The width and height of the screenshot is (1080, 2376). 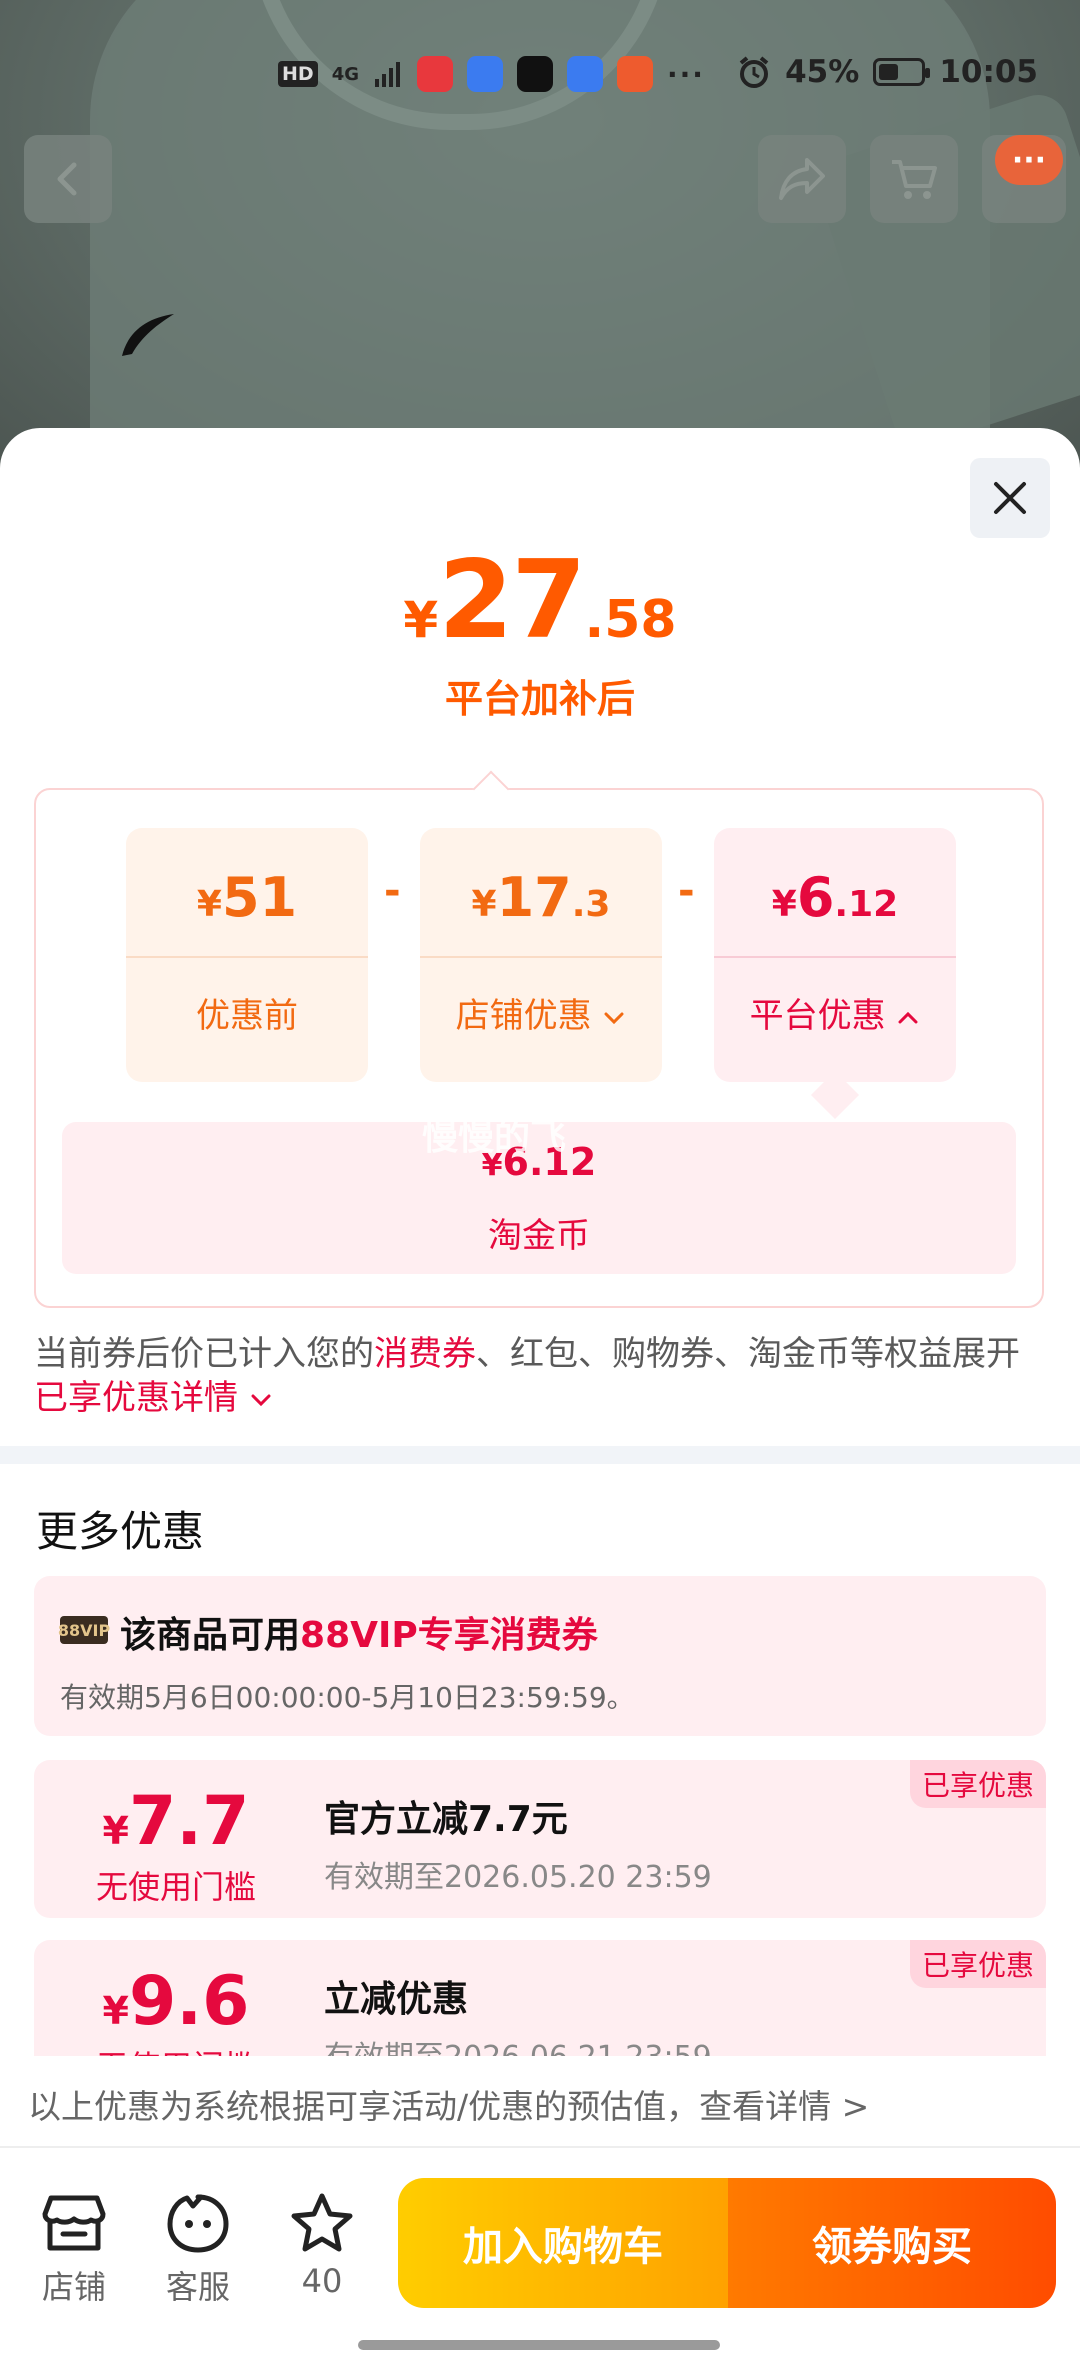 I want to click on vip-coupon-title: 该商品可用88VIP专享消费券, so click(x=359, y=1632).